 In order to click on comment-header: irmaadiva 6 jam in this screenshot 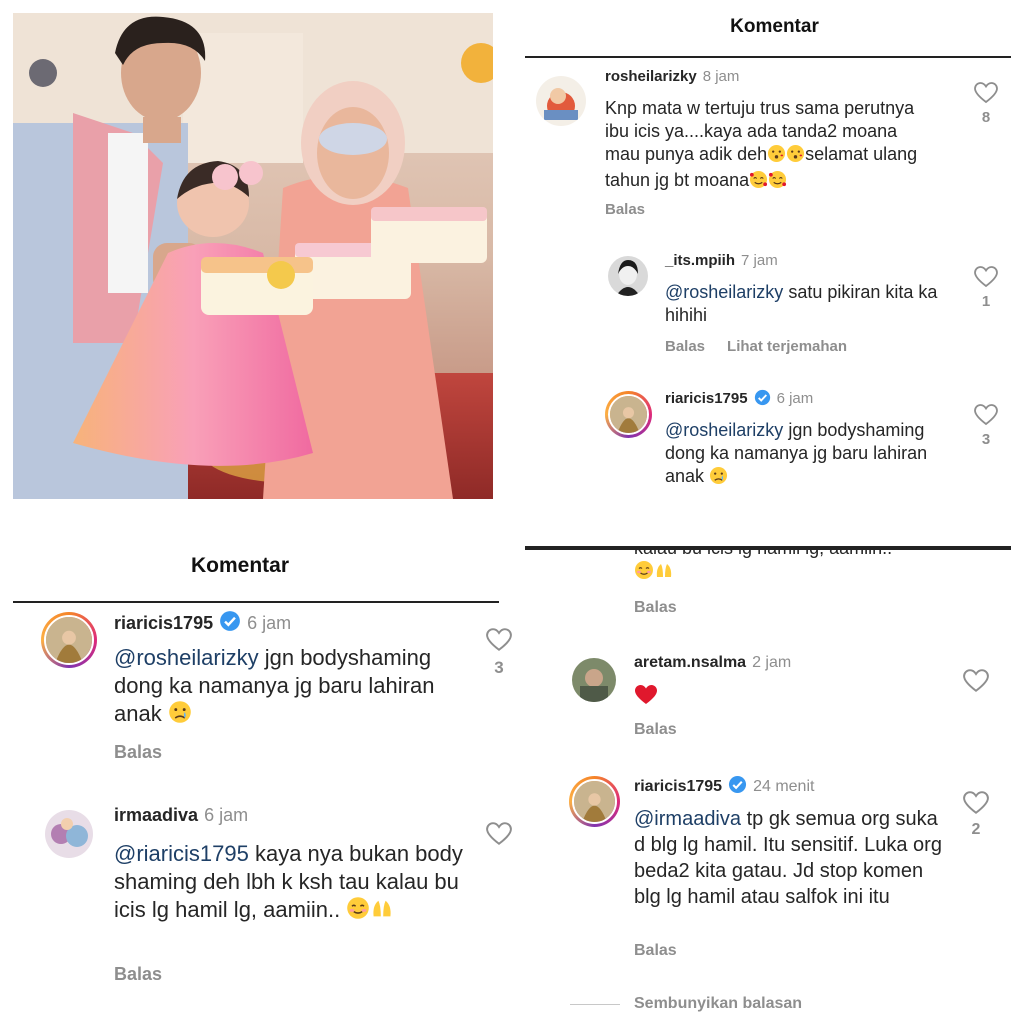, I will do `click(181, 815)`.